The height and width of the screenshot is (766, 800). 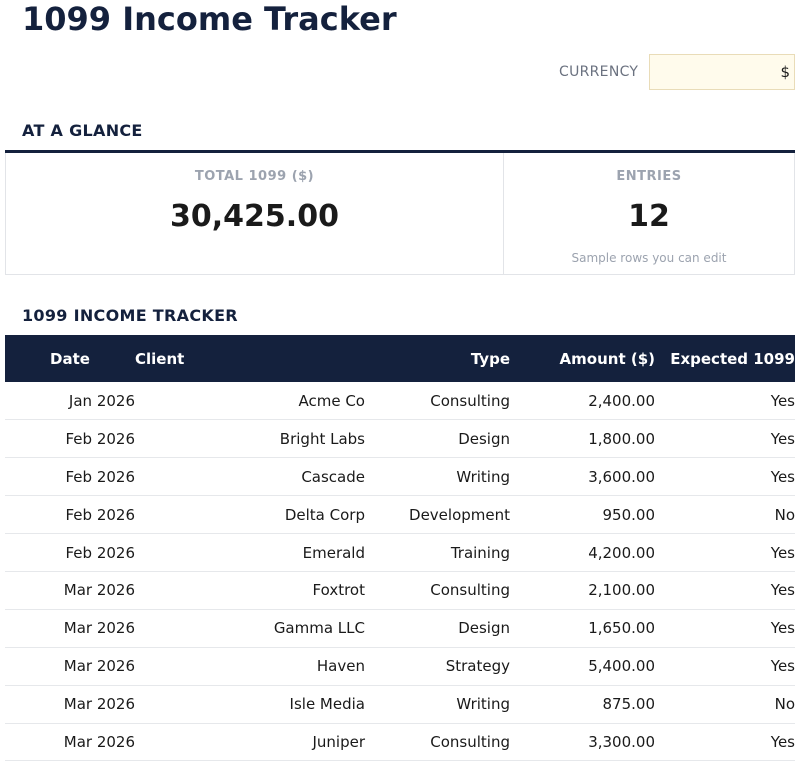 What do you see at coordinates (582, 666) in the screenshot?
I see `cell-amount: 5,400.00` at bounding box center [582, 666].